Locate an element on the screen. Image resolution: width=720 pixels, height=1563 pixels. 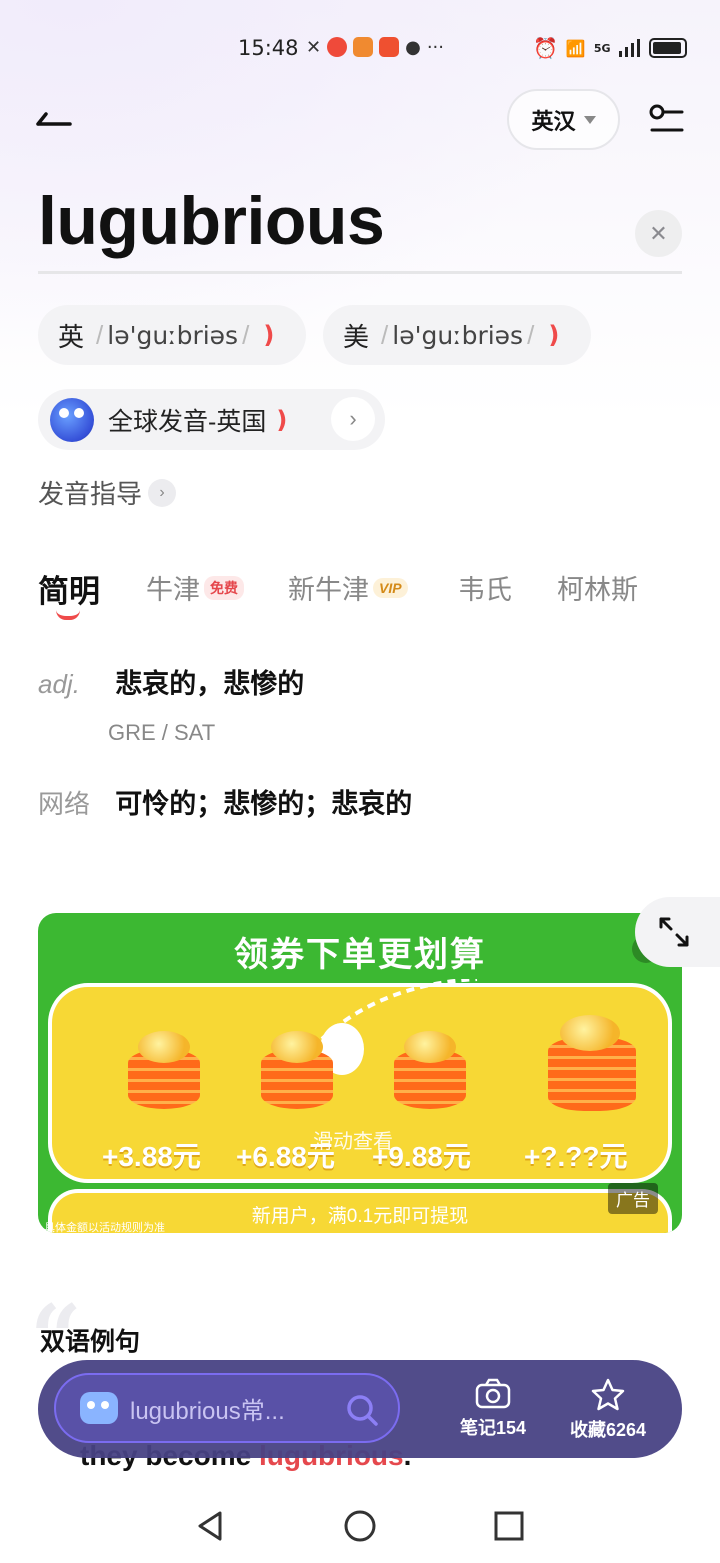
favorites-label: 收藏6264 is located at coordinates (608, 1430).